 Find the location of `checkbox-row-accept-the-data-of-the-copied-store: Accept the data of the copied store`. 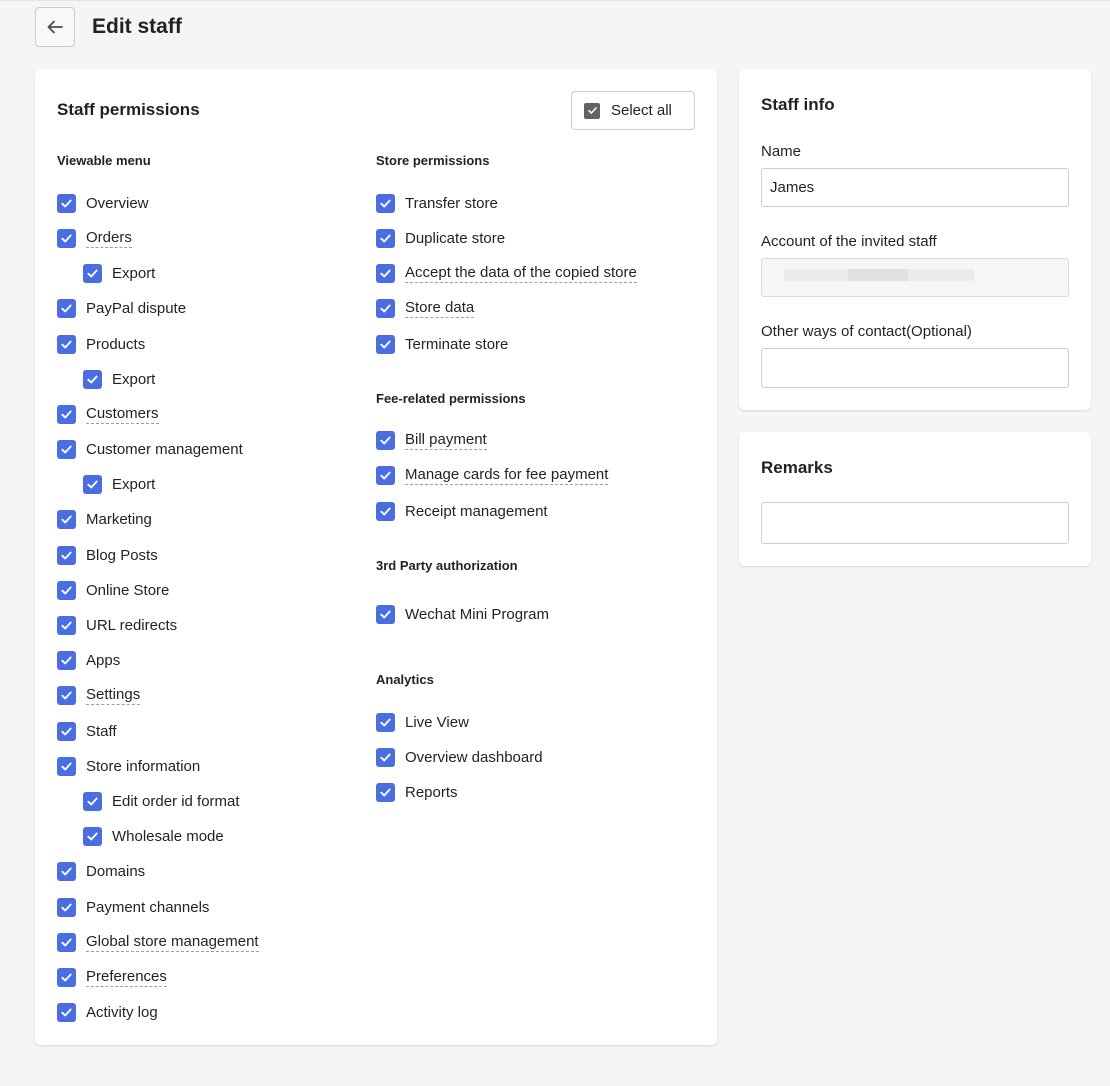

checkbox-row-accept-the-data-of-the-copied-store: Accept the data of the copied store is located at coordinates (506, 273).